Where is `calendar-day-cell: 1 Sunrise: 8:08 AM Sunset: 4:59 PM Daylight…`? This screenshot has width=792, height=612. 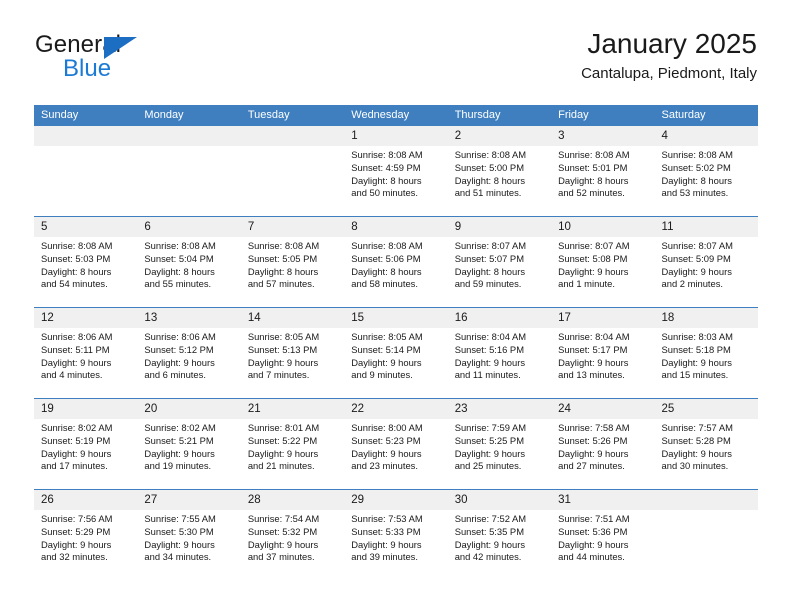 calendar-day-cell: 1 Sunrise: 8:08 AM Sunset: 4:59 PM Daylight… is located at coordinates (396, 171).